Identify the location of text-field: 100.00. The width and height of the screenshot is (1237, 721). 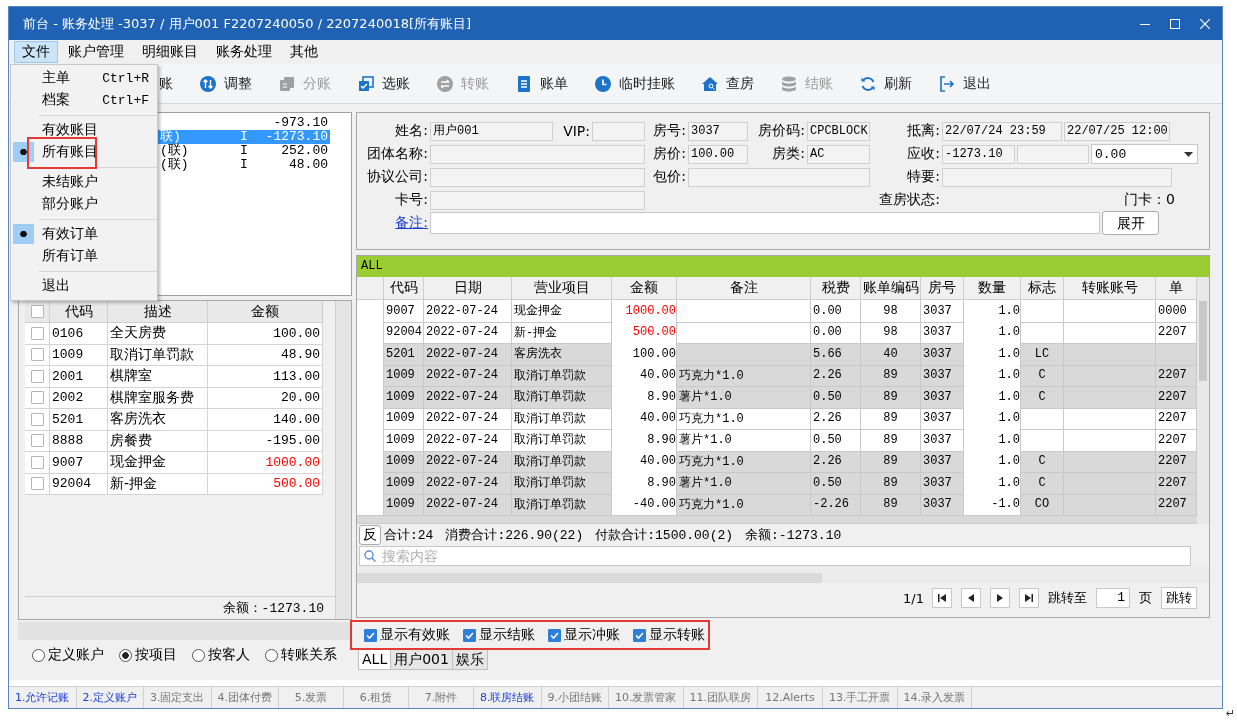
(718, 154).